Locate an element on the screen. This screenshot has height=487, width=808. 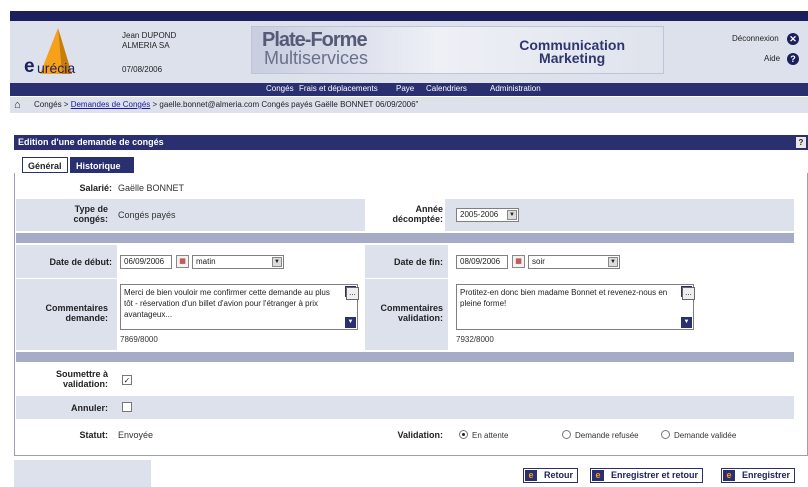
annuler-label: Annuler: is located at coordinates (89, 408).